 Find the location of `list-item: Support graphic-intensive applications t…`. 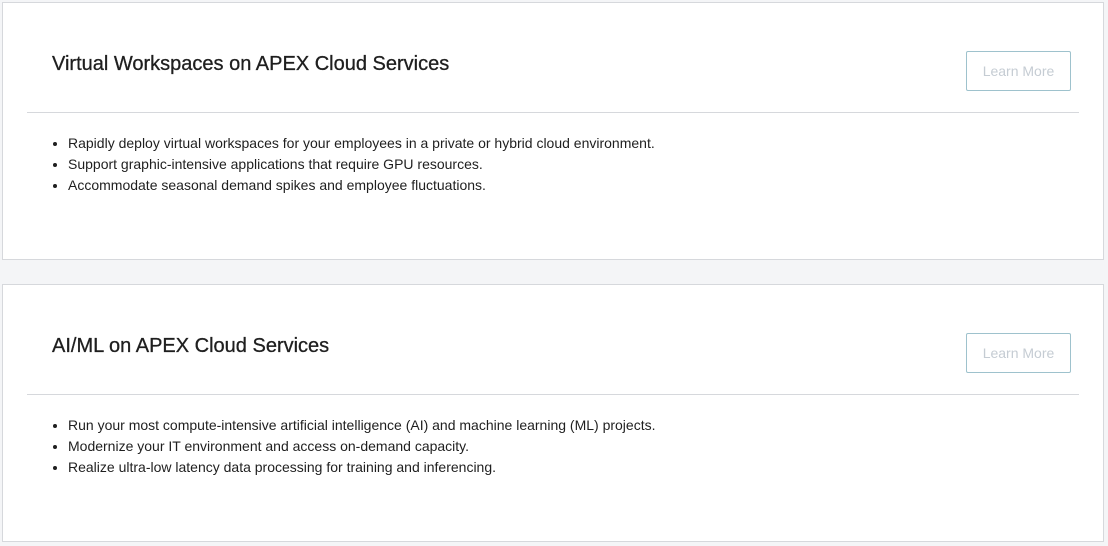

list-item: Support graphic-intensive applications t… is located at coordinates (361, 164).